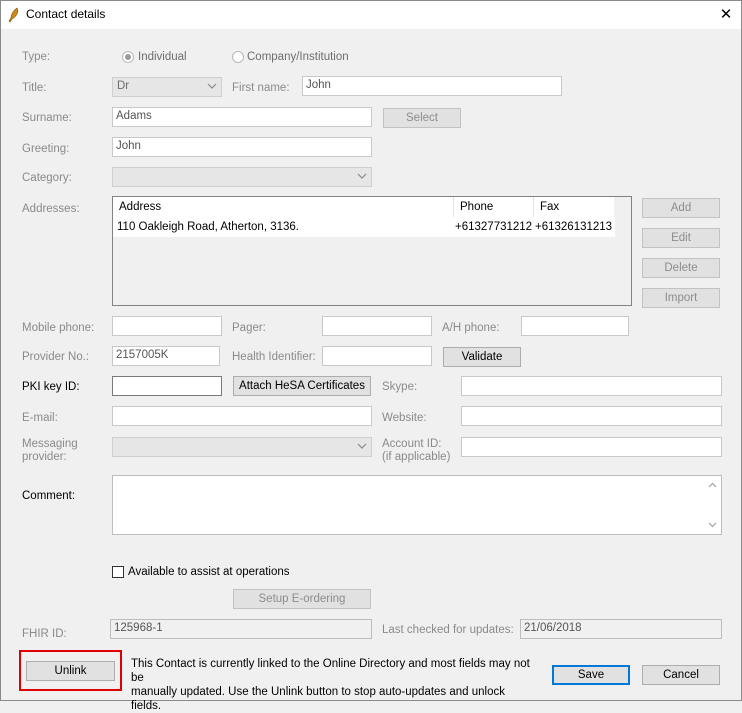 This screenshot has width=742, height=713. Describe the element at coordinates (417, 505) in the screenshot. I see `comment-textarea` at that location.